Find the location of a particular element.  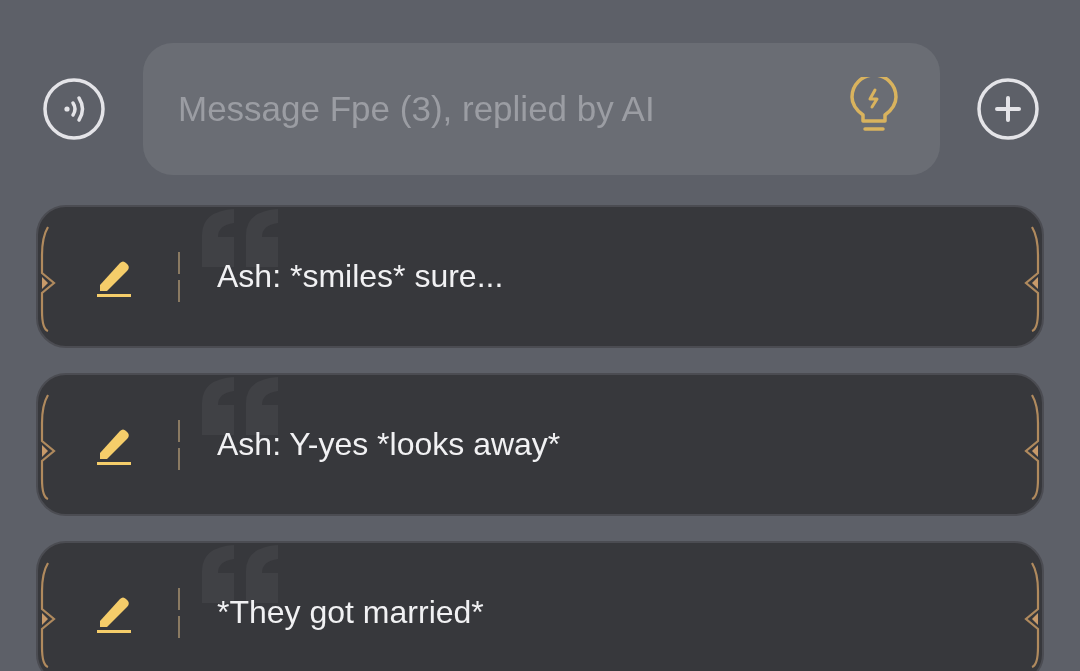

suggestion-text: Ash: Y-yes *looks away* is located at coordinates (389, 444).